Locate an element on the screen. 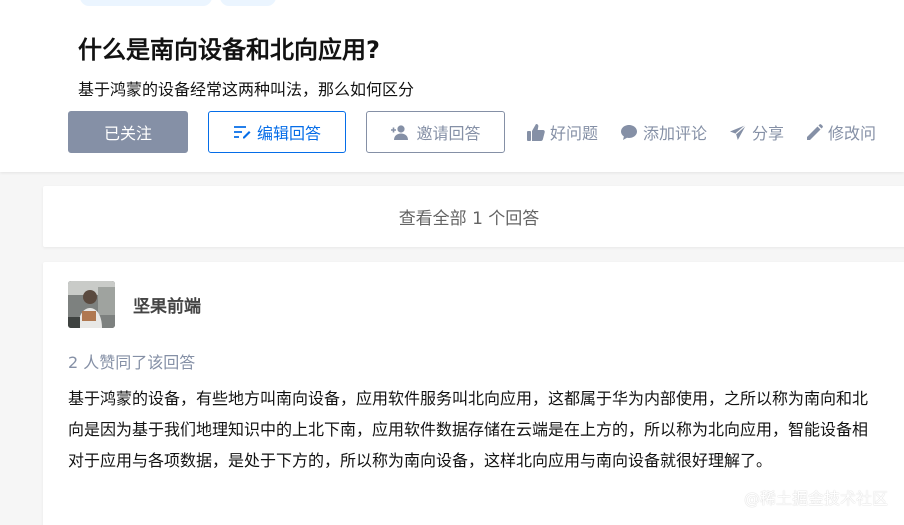  good-question-button: 好问题 is located at coordinates (562, 132).